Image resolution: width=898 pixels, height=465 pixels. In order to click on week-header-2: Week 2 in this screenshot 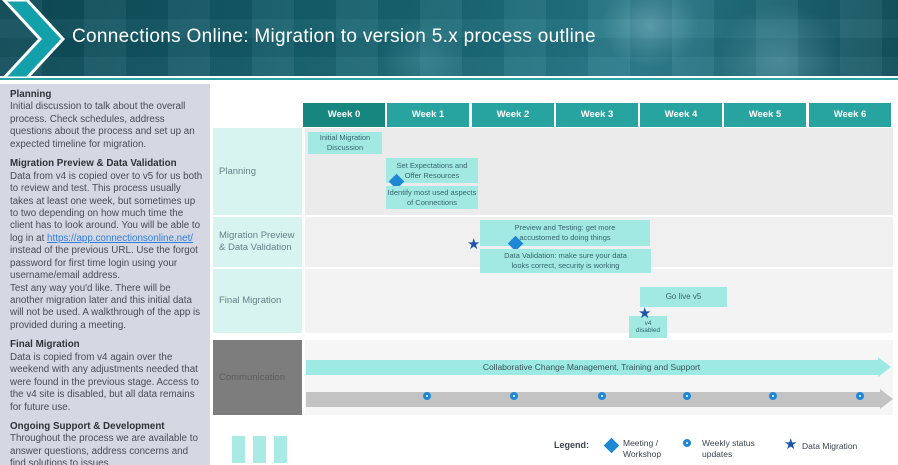, I will do `click(513, 115)`.